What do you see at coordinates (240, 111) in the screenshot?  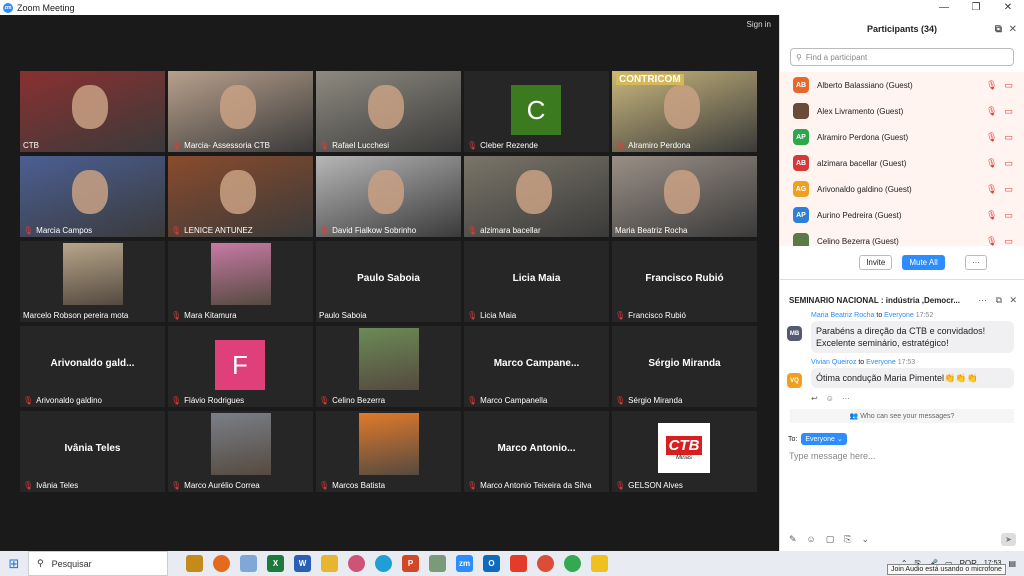 I see `video-tile: 🎙 Marcia- Assessoria CTB` at bounding box center [240, 111].